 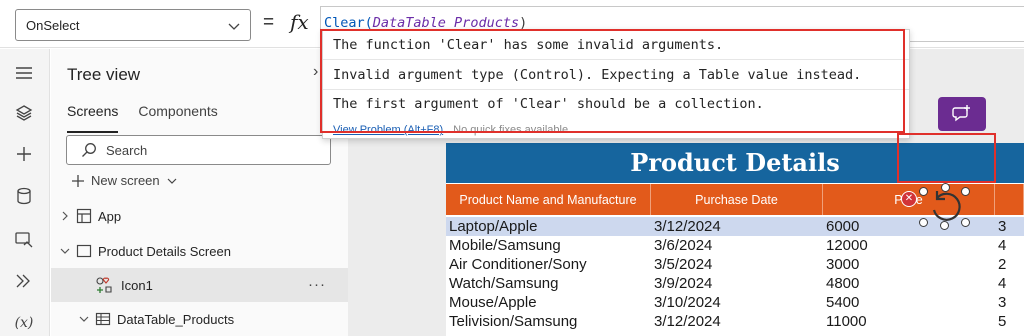 I want to click on database-icon, so click(x=24, y=196).